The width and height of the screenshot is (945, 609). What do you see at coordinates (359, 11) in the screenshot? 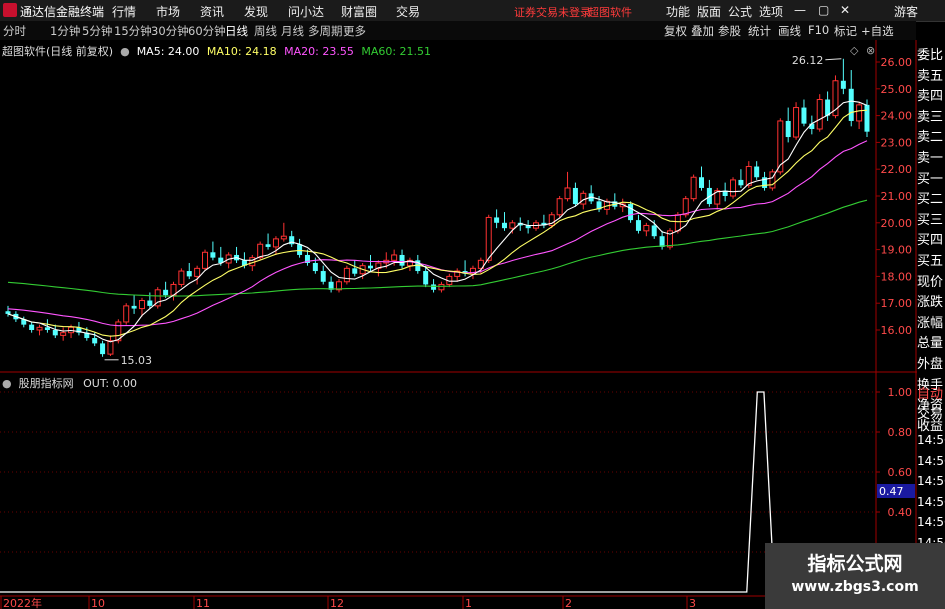
I see `menu-wealth: 财富圈` at bounding box center [359, 11].